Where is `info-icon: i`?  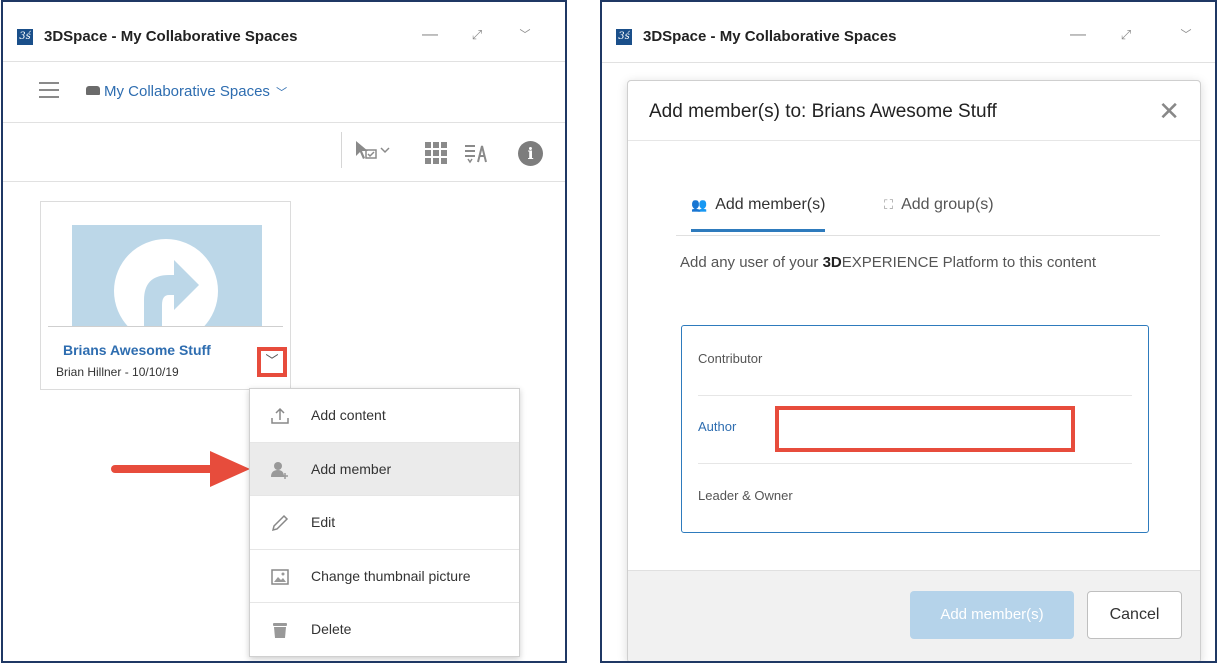
info-icon: i is located at coordinates (530, 153).